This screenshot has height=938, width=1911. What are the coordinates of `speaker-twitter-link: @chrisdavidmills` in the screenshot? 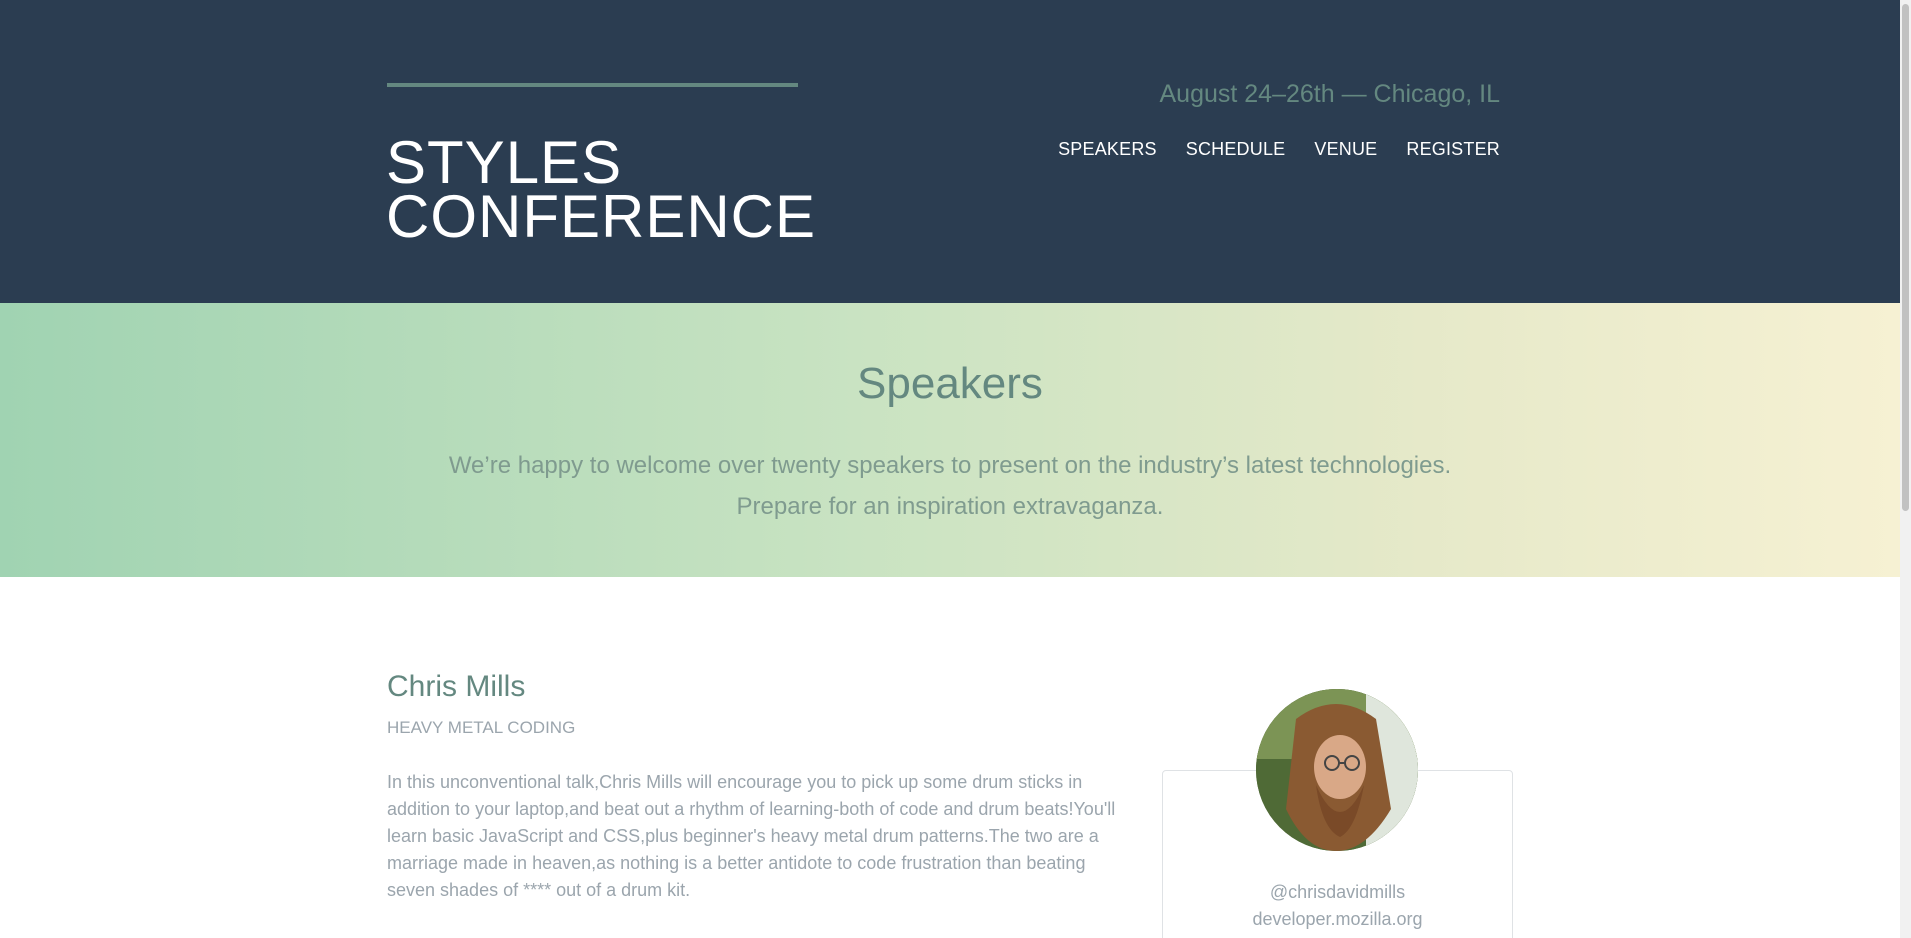 It's located at (1337, 892).